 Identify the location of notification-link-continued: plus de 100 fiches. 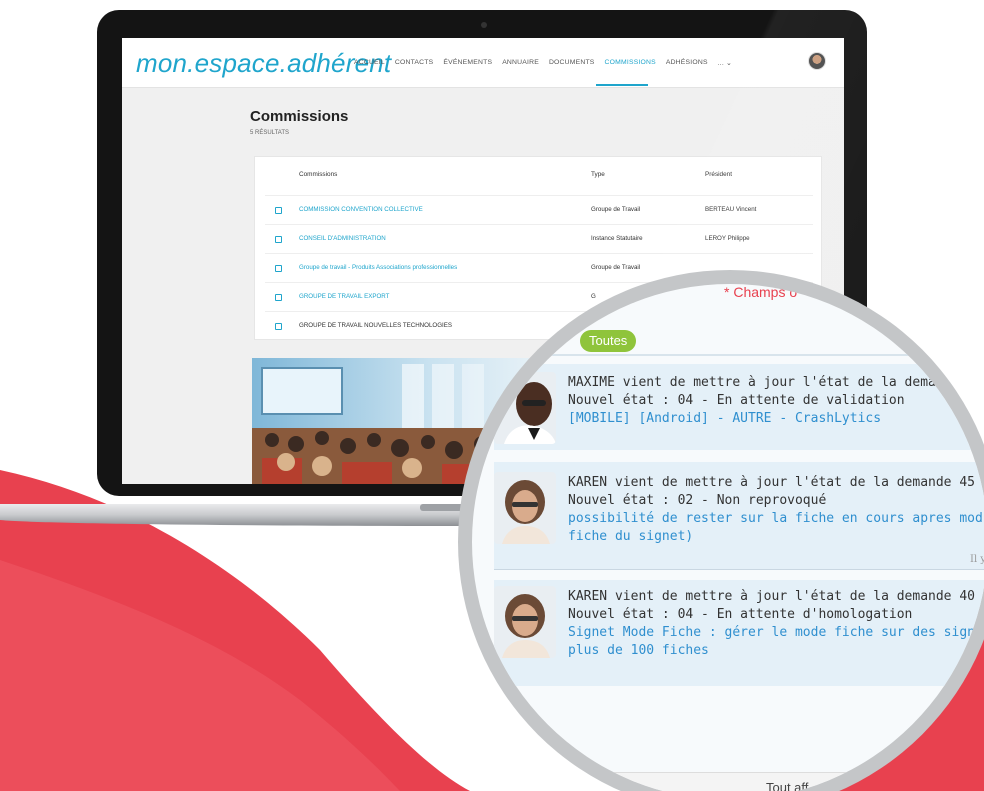
(776, 651).